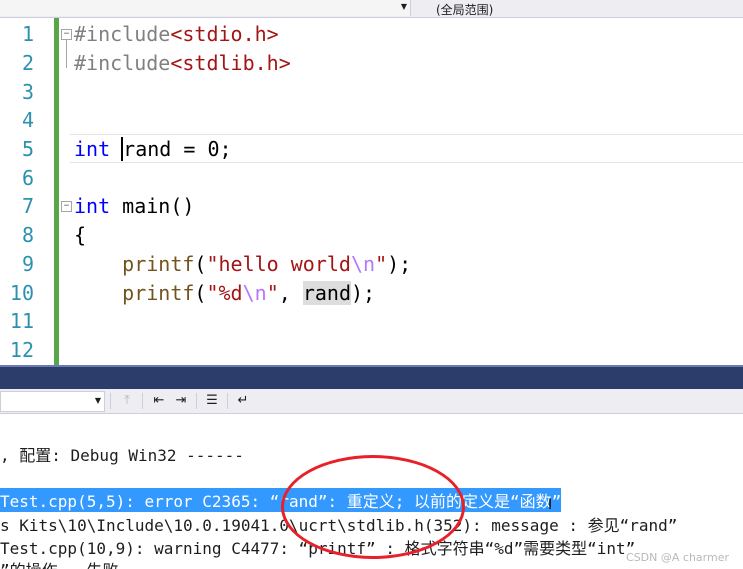  Describe the element at coordinates (371, 120) in the screenshot. I see `code-line: 4` at that location.